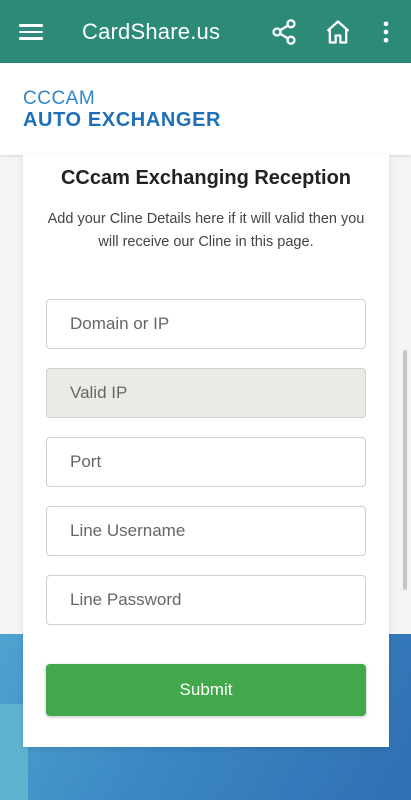 Image resolution: width=411 pixels, height=800 pixels. What do you see at coordinates (151, 31) in the screenshot?
I see `app-title: CardShare.us` at bounding box center [151, 31].